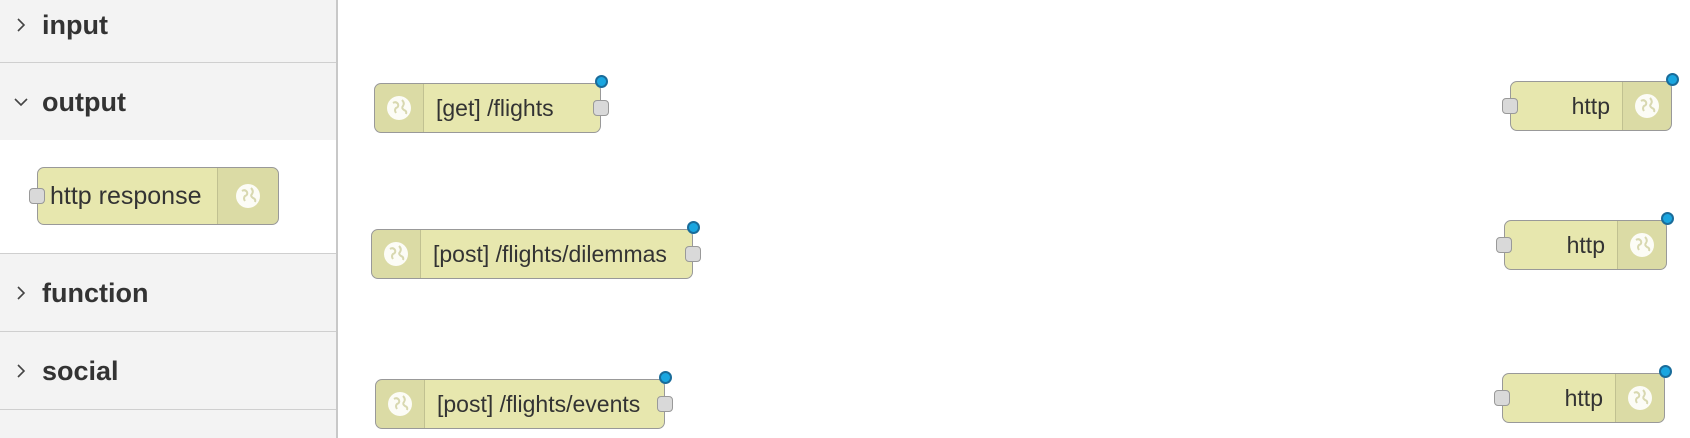  What do you see at coordinates (168, 102) in the screenshot?
I see `palette-category-output: output` at bounding box center [168, 102].